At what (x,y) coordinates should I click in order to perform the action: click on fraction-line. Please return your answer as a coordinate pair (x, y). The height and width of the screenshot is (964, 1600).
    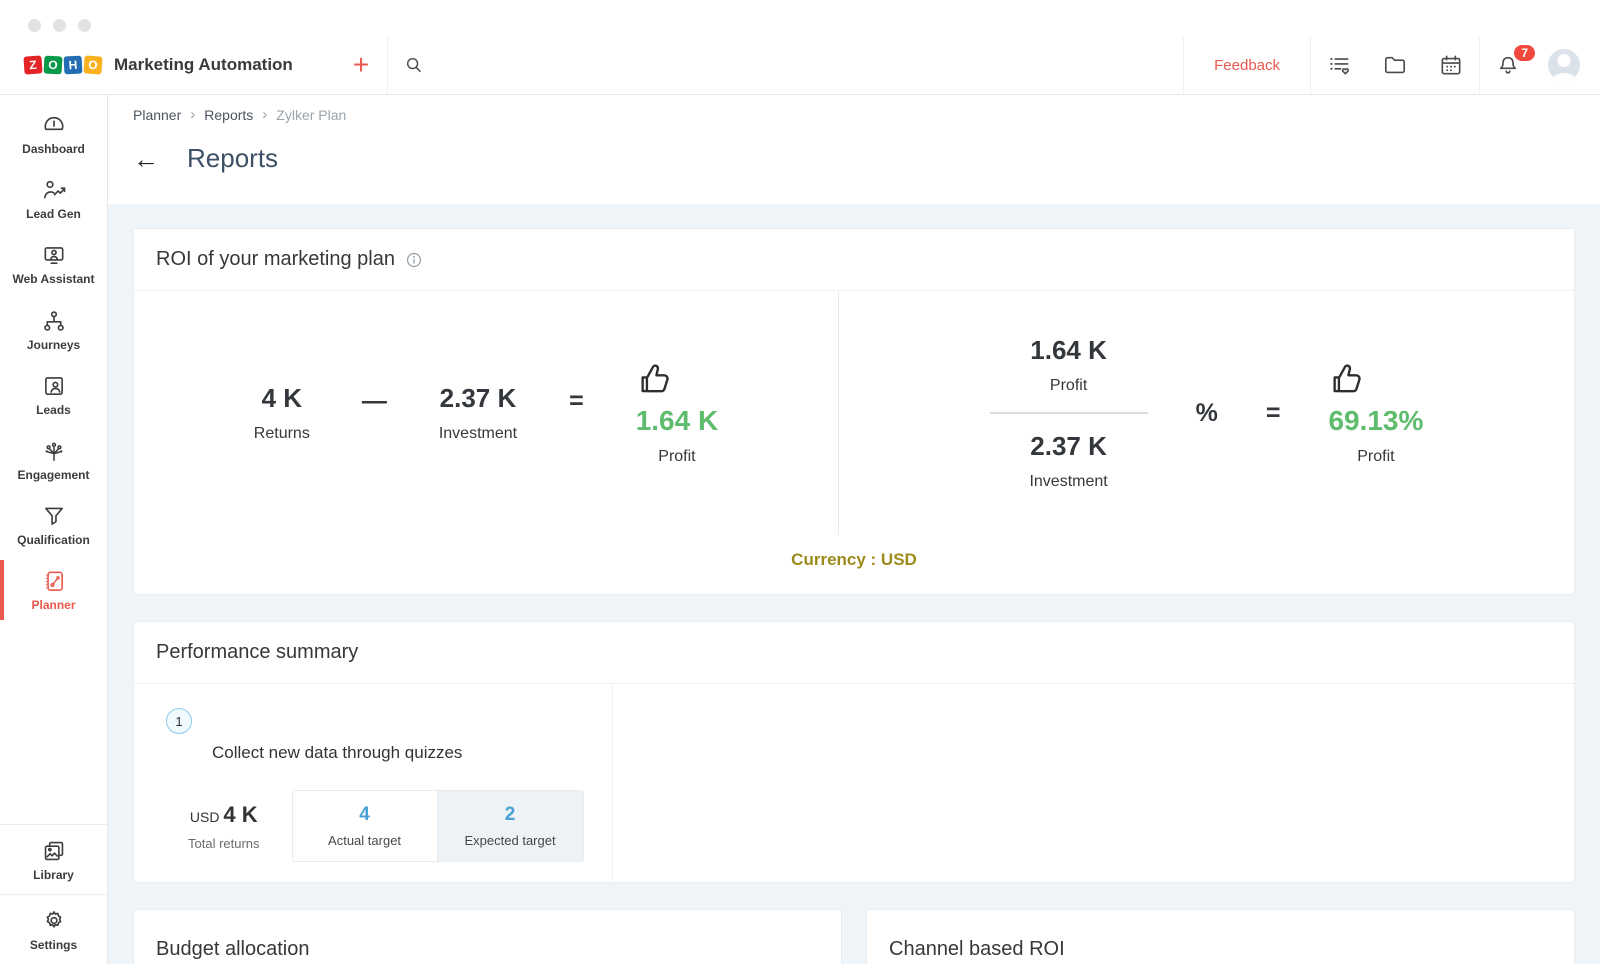
    Looking at the image, I should click on (1068, 413).